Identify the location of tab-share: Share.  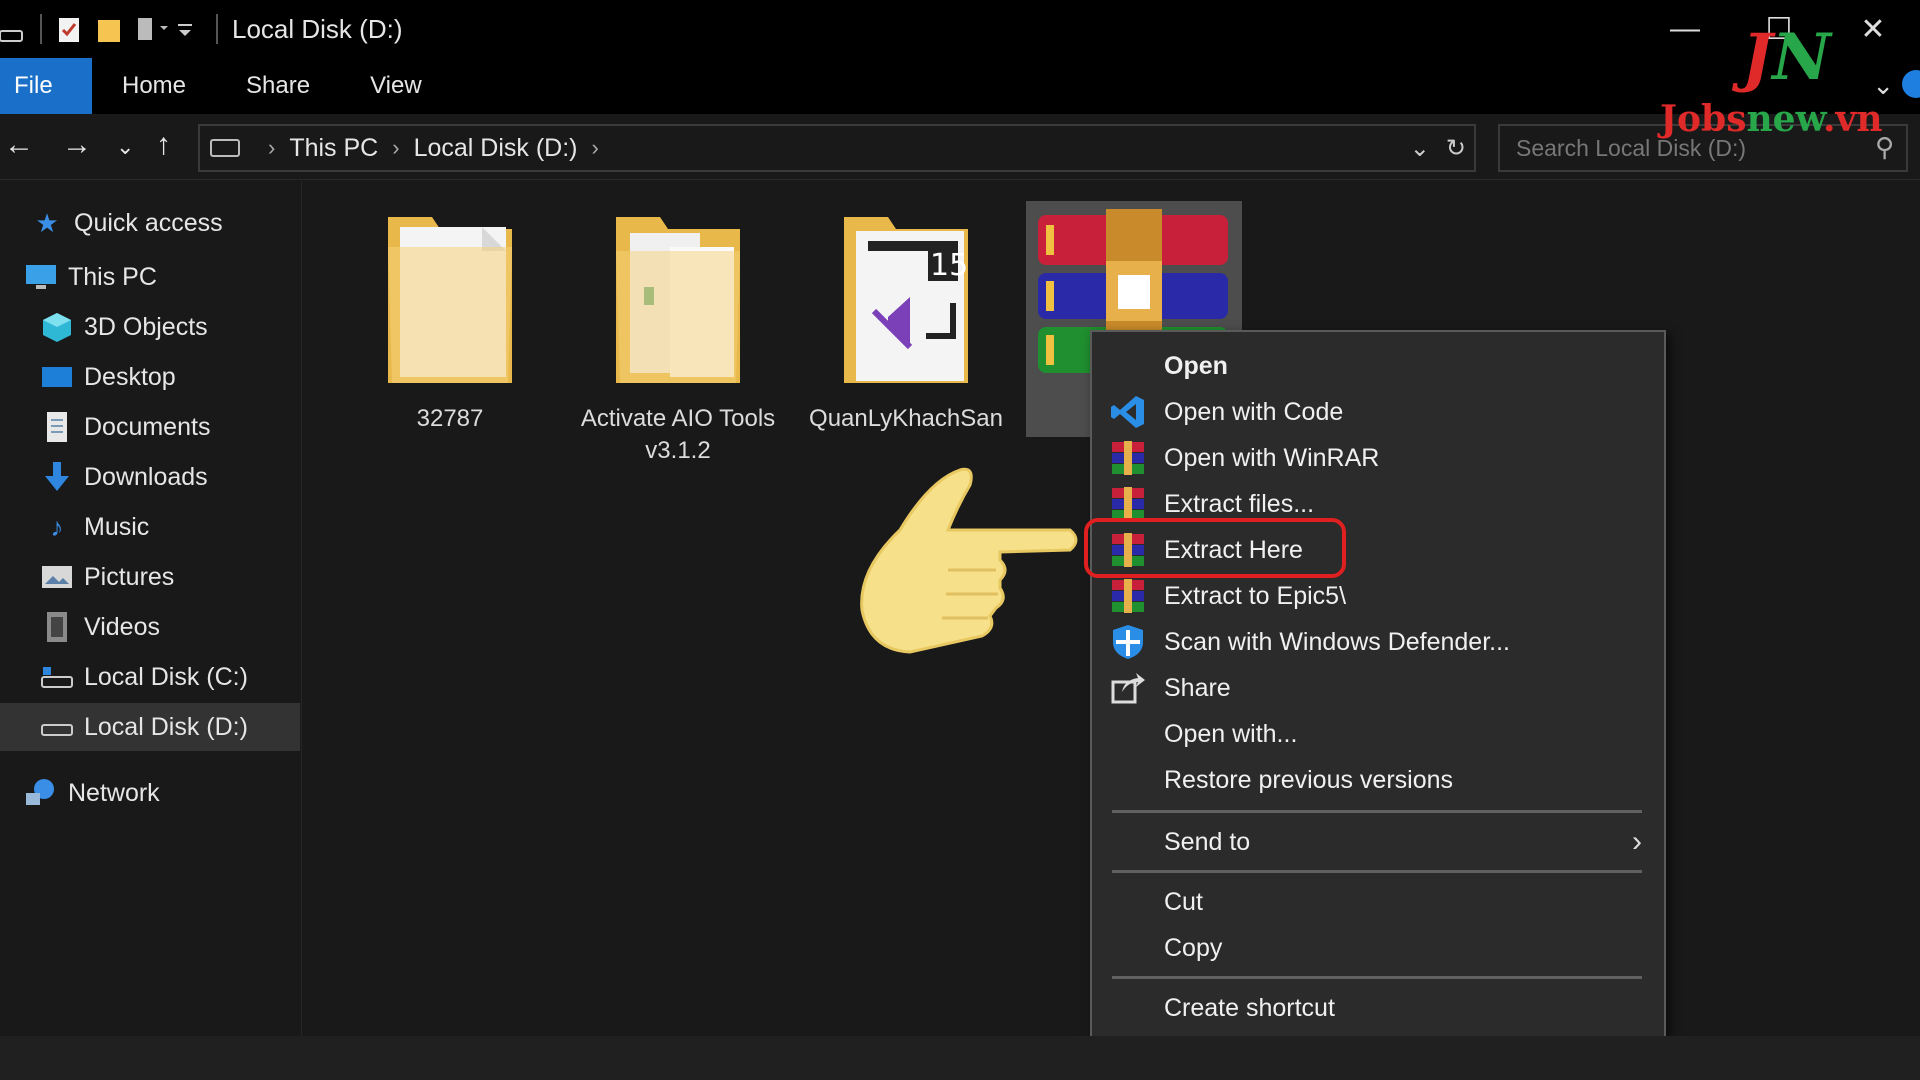
(278, 86).